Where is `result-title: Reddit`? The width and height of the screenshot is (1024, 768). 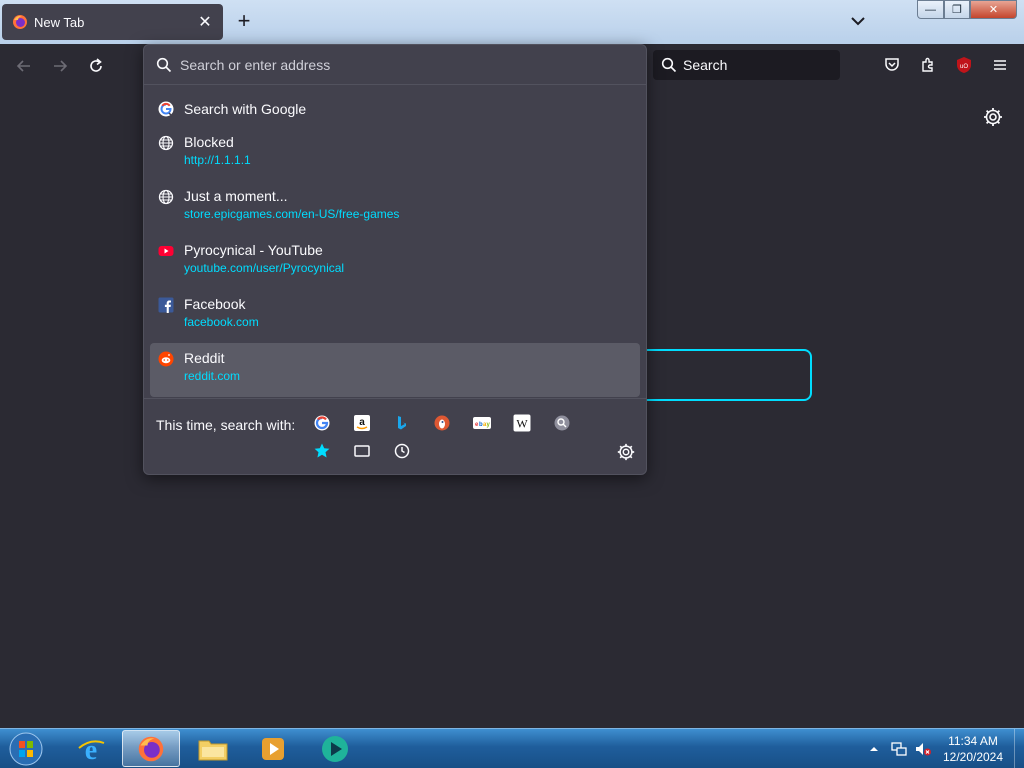 result-title: Reddit is located at coordinates (204, 358).